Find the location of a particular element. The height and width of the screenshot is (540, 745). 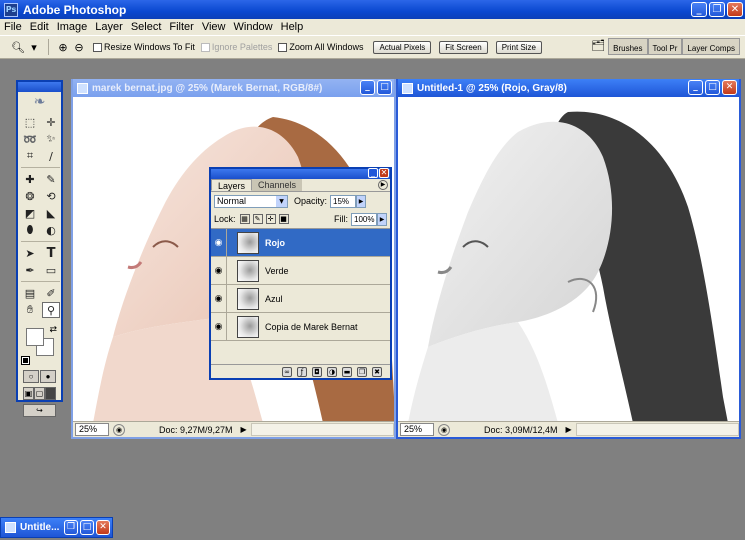

notes-tool-icon: ▤ is located at coordinates (30, 293).